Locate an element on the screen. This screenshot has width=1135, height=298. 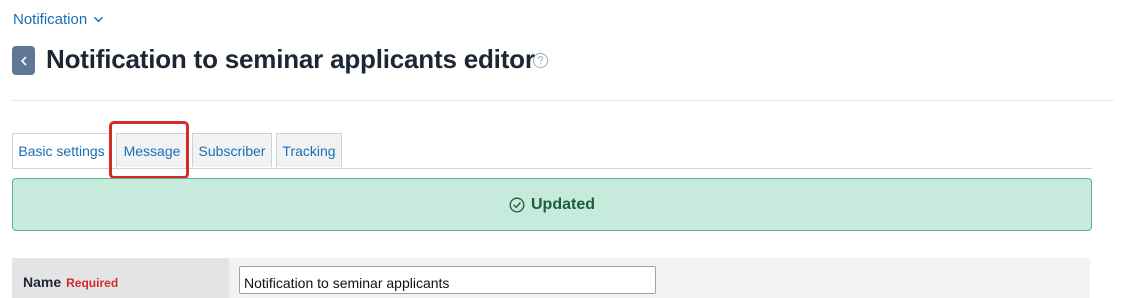
tab-tracking: Tracking is located at coordinates (309, 150).